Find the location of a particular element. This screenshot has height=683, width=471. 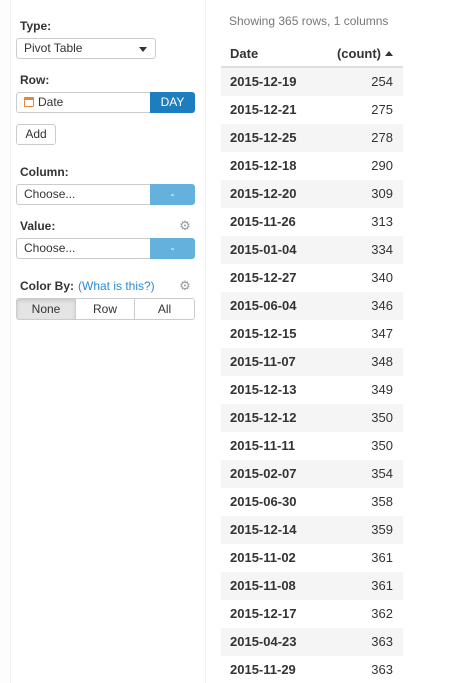

cell-date: 2015-12-19 is located at coordinates (263, 81).